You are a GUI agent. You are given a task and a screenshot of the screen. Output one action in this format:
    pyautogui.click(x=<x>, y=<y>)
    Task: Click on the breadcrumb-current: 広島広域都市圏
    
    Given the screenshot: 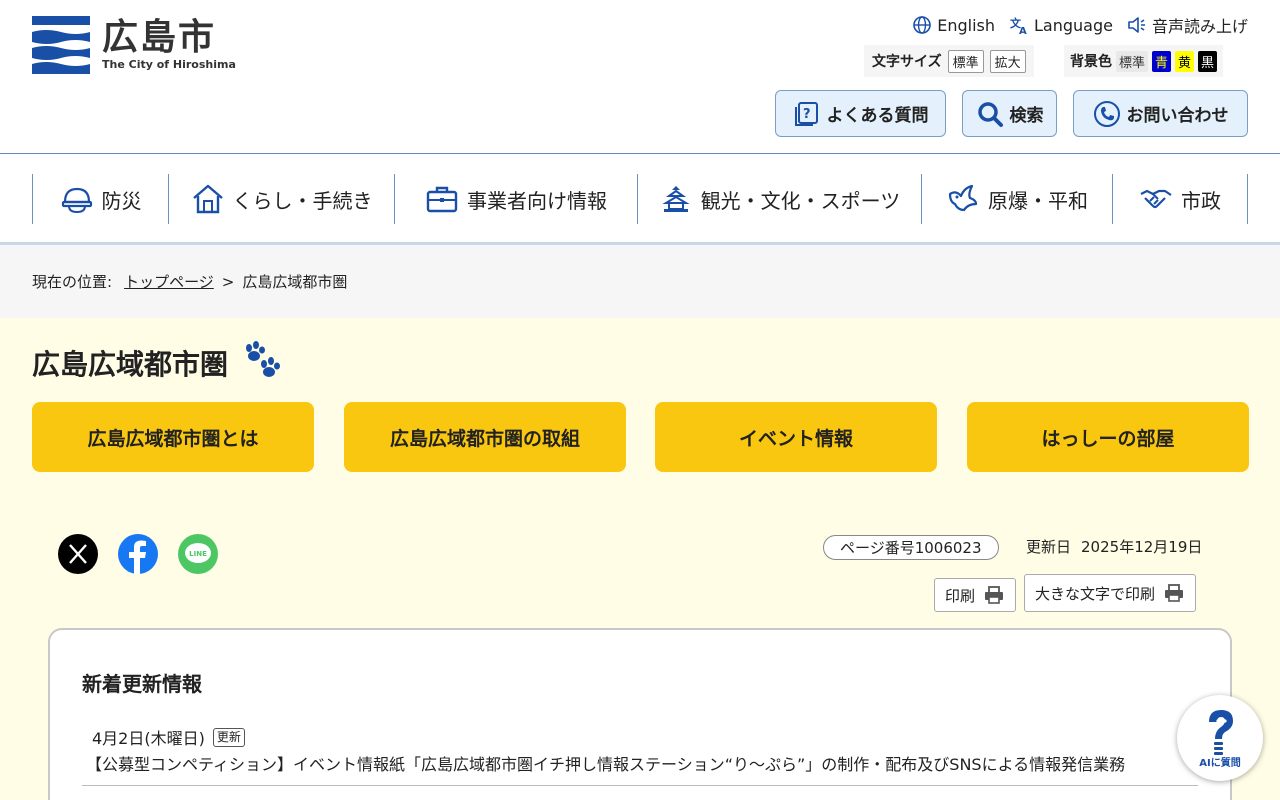 What is the action you would take?
    pyautogui.click(x=295, y=282)
    